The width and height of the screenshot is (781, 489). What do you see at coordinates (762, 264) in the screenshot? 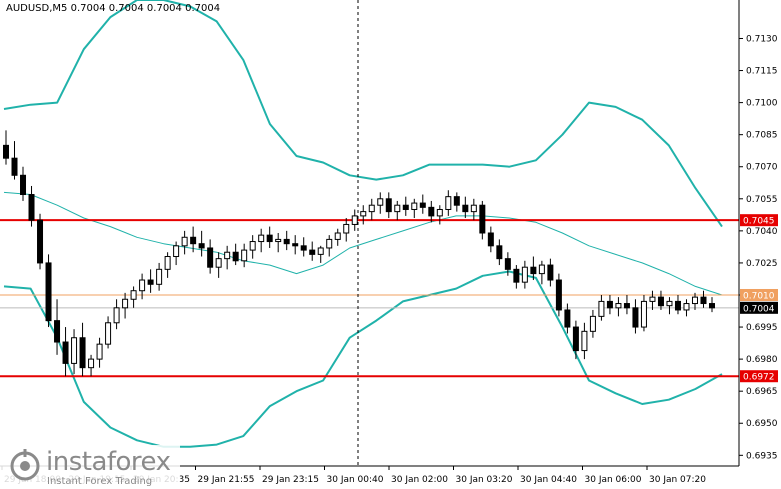
I see `y-tick-label: 0.7025` at bounding box center [762, 264].